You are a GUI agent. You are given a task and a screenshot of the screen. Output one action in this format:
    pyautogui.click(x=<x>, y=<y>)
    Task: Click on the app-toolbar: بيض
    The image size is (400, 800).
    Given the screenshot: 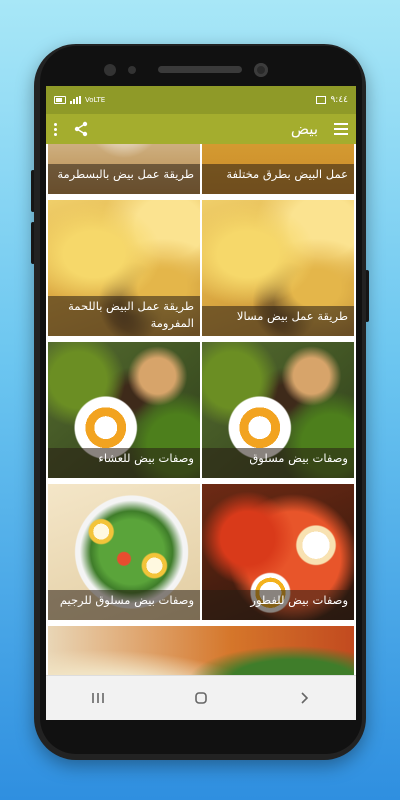 What is the action you would take?
    pyautogui.click(x=201, y=129)
    